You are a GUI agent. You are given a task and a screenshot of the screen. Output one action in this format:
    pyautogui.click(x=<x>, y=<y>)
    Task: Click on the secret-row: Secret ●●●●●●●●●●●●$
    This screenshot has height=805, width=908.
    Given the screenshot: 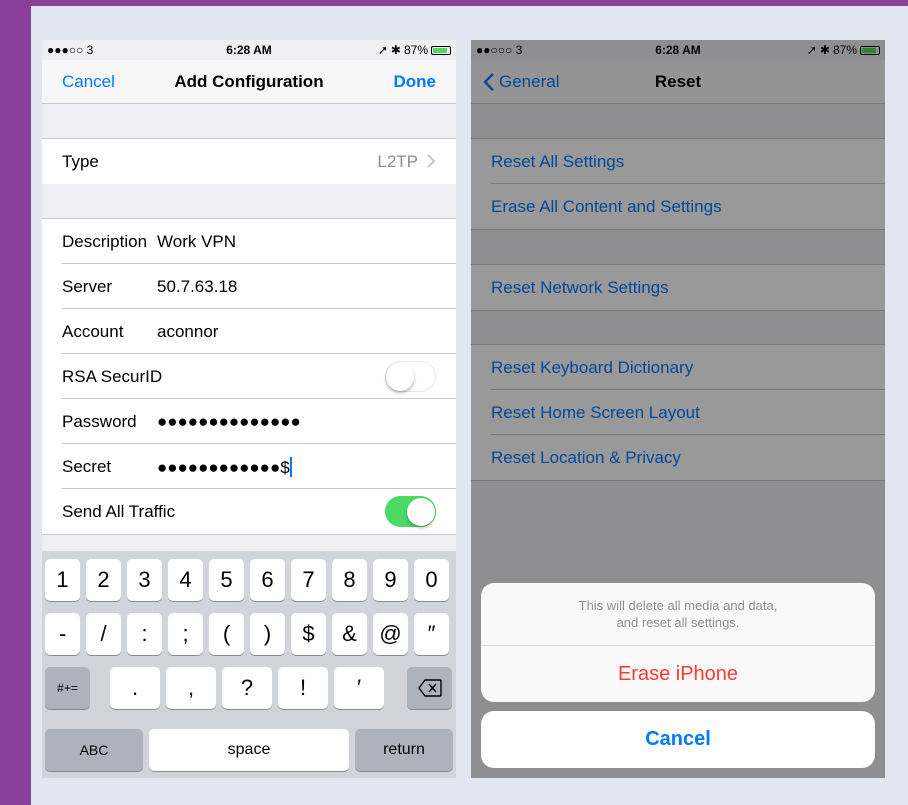 What is the action you would take?
    pyautogui.click(x=249, y=466)
    